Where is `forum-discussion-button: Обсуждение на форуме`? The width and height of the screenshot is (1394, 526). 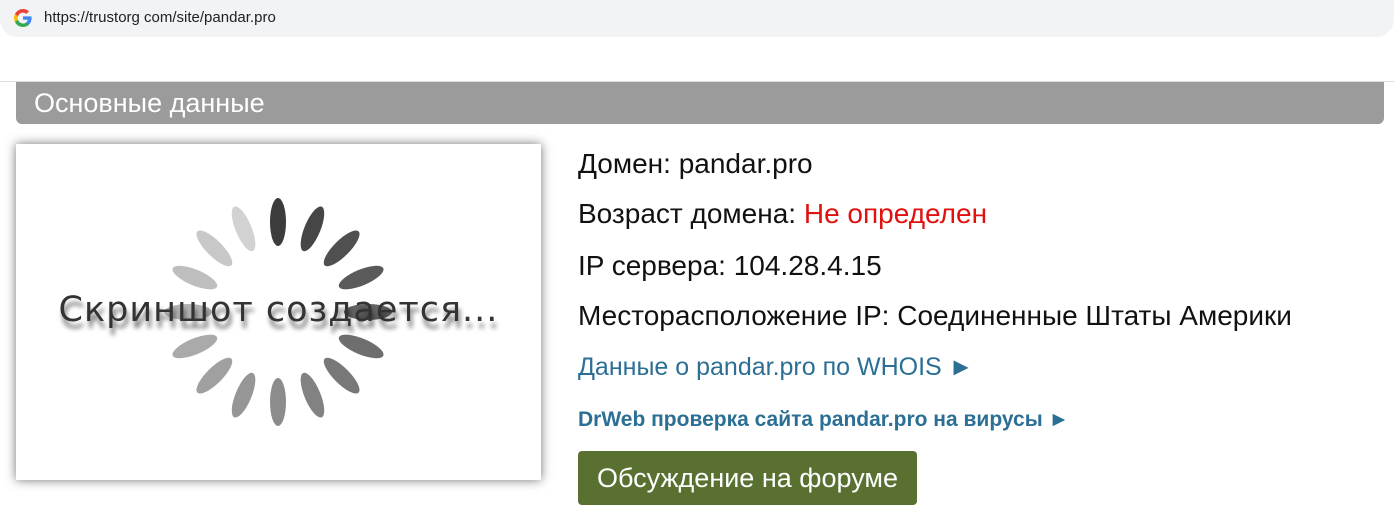
forum-discussion-button: Обсуждение на форуме is located at coordinates (747, 478).